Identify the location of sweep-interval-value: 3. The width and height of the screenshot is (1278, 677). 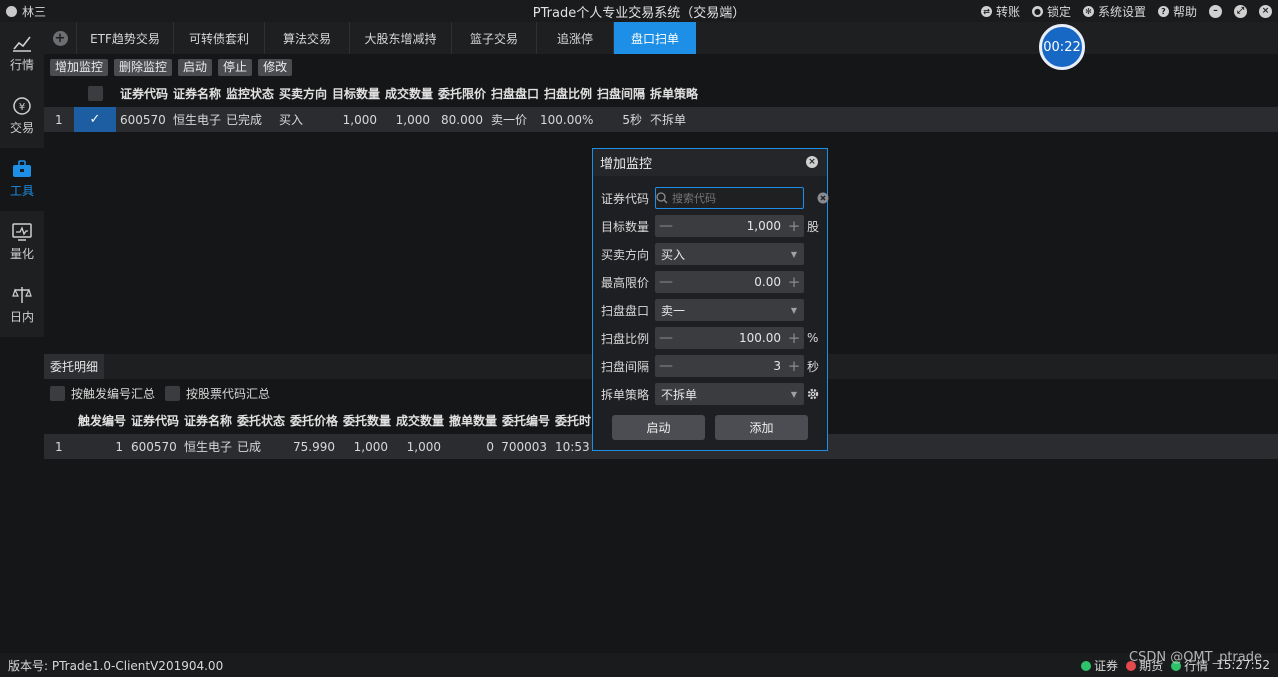
(730, 366).